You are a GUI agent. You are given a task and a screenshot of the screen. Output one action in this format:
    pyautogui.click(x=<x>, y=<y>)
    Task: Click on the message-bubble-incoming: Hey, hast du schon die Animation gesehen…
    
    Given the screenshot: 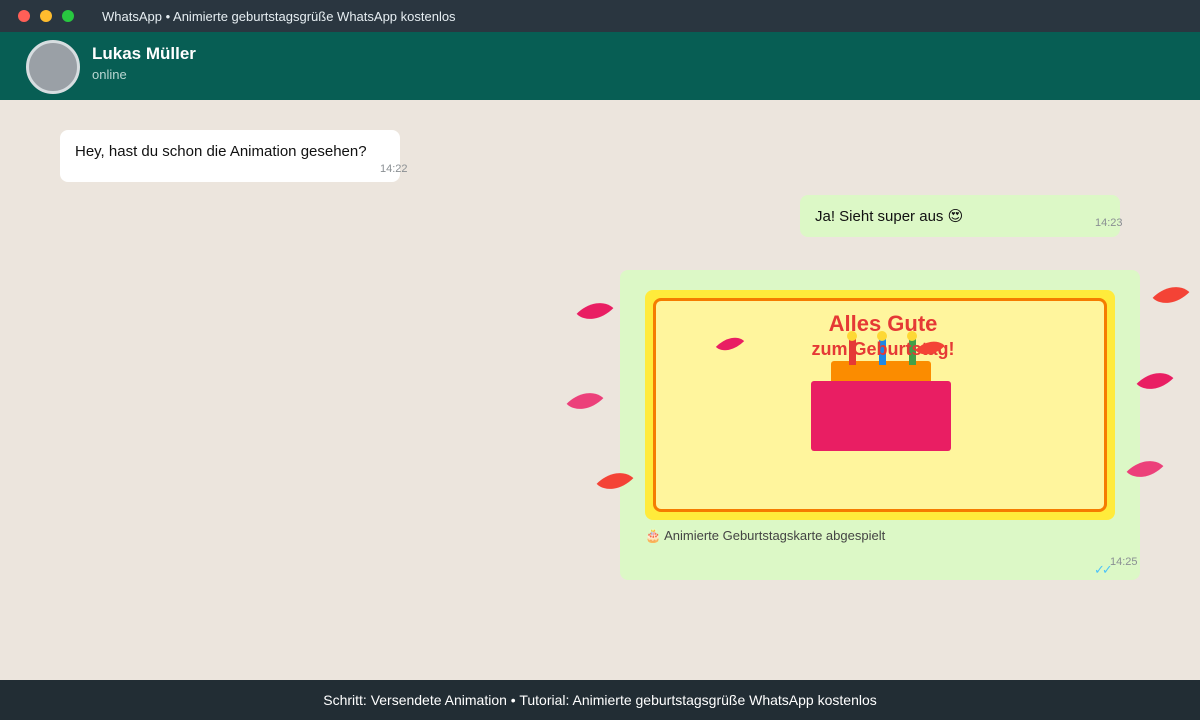 What is the action you would take?
    pyautogui.click(x=234, y=156)
    